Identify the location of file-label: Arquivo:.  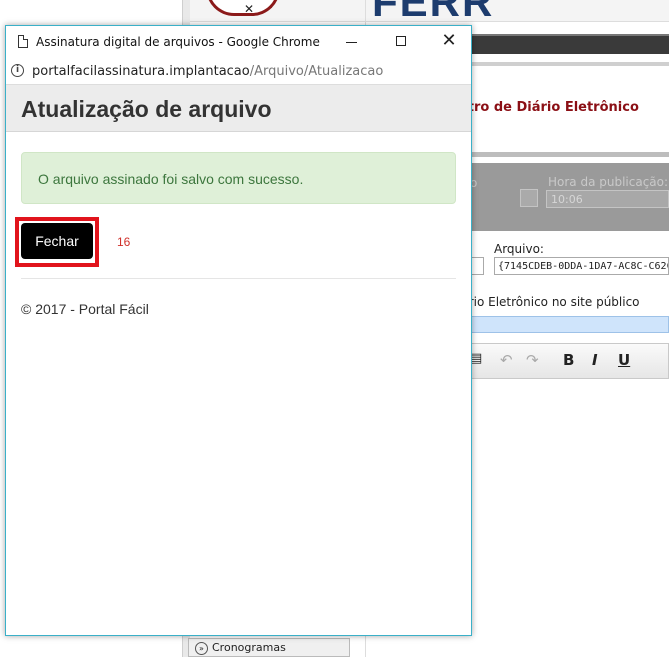
(519, 249).